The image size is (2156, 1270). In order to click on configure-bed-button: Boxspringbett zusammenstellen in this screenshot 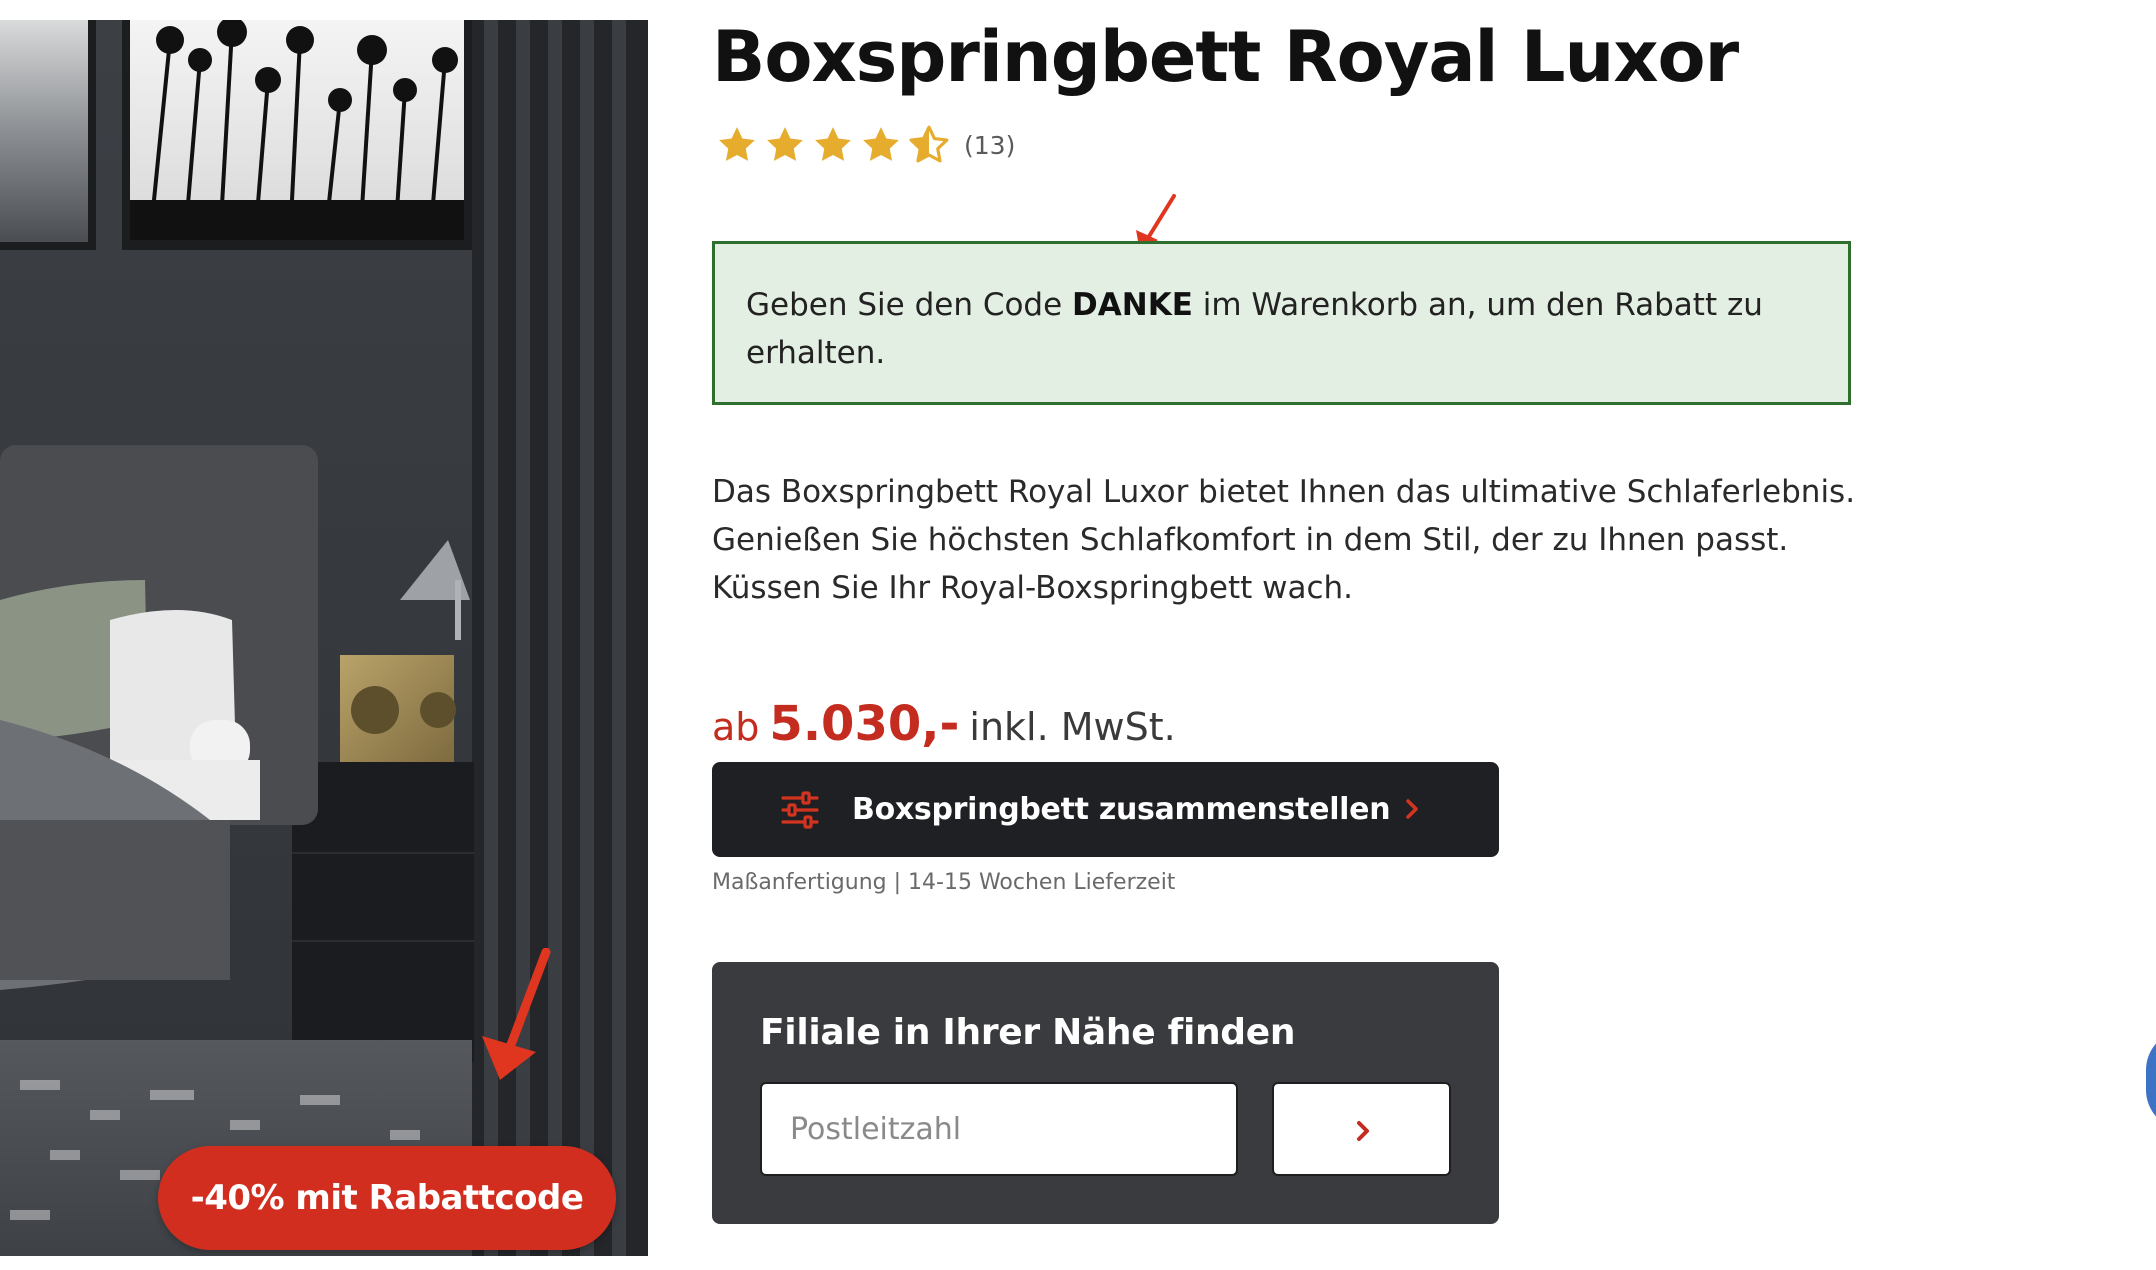, I will do `click(1105, 809)`.